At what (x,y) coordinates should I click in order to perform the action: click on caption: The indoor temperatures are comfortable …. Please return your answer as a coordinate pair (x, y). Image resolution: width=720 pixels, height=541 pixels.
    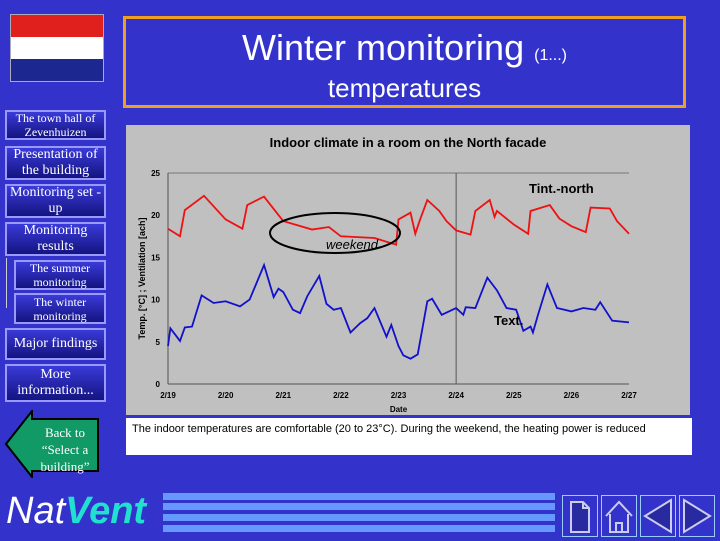
    Looking at the image, I should click on (409, 436).